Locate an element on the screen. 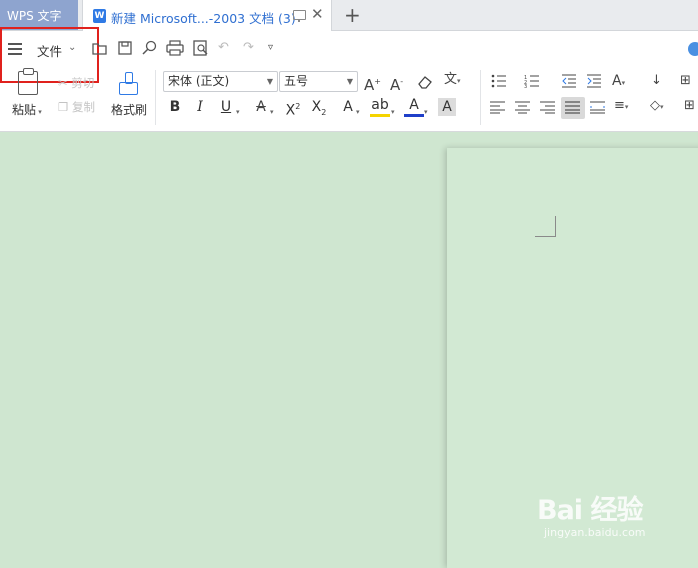 The width and height of the screenshot is (698, 568). scissors-icon: ✂ is located at coordinates (65, 83).